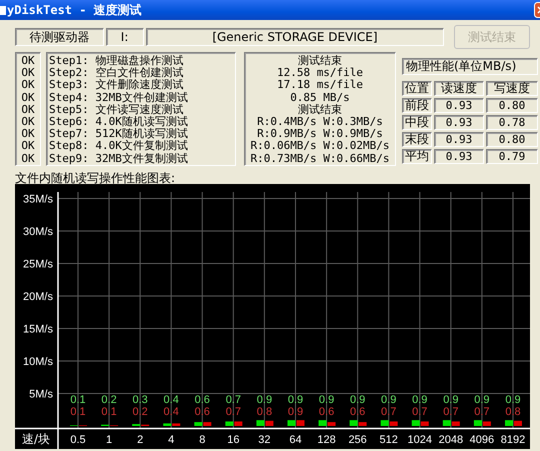 The width and height of the screenshot is (540, 451). I want to click on x-tick-label: 1, so click(109, 440).